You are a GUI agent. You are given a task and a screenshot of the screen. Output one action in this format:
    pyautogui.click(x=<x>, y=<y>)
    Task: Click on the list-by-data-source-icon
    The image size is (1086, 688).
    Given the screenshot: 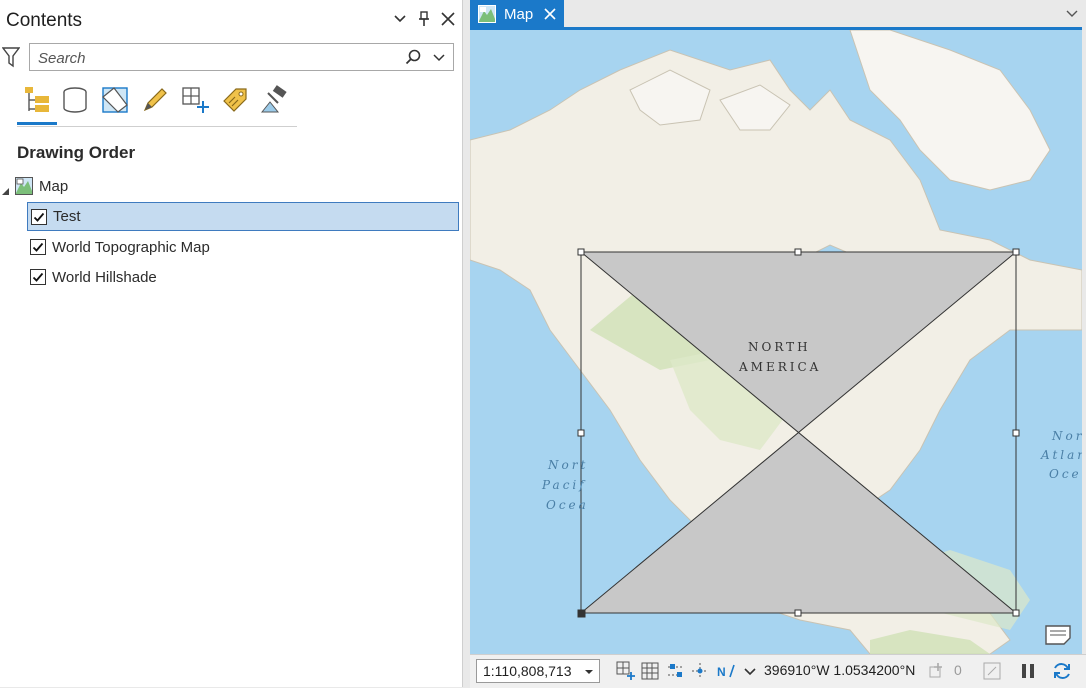 What is the action you would take?
    pyautogui.click(x=75, y=100)
    